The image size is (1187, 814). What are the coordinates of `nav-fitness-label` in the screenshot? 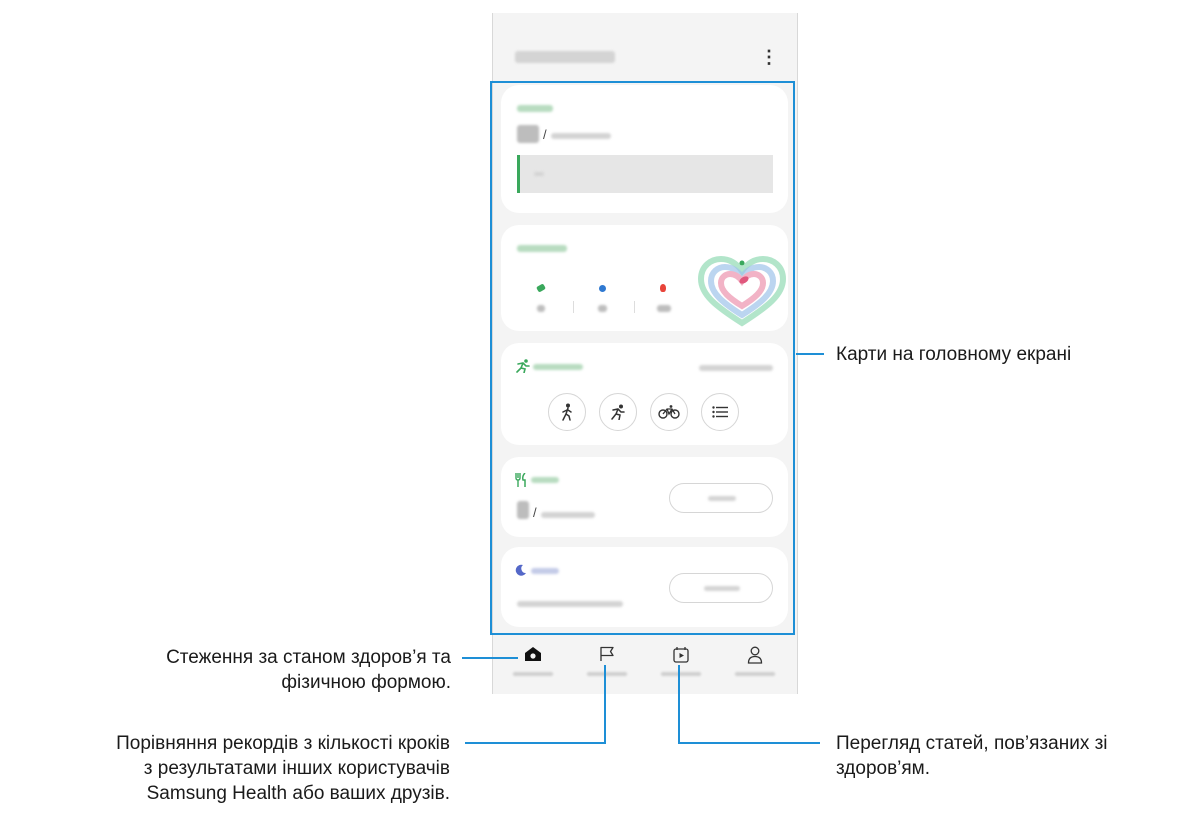 It's located at (681, 674).